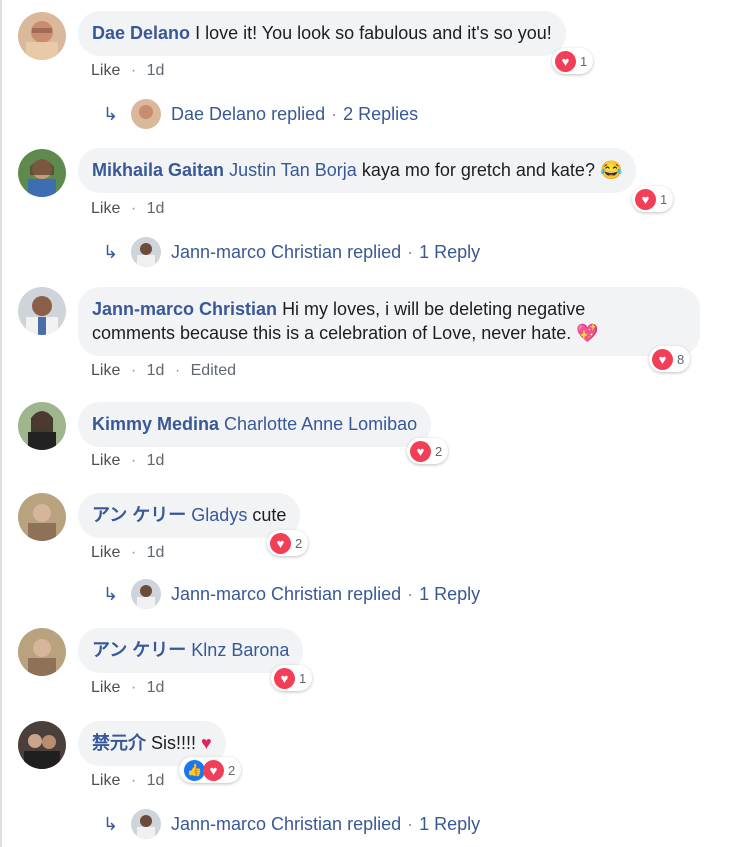 This screenshot has width=750, height=847. Describe the element at coordinates (320, 424) in the screenshot. I see `mention-link: Charlotte Anne Lomibao` at that location.